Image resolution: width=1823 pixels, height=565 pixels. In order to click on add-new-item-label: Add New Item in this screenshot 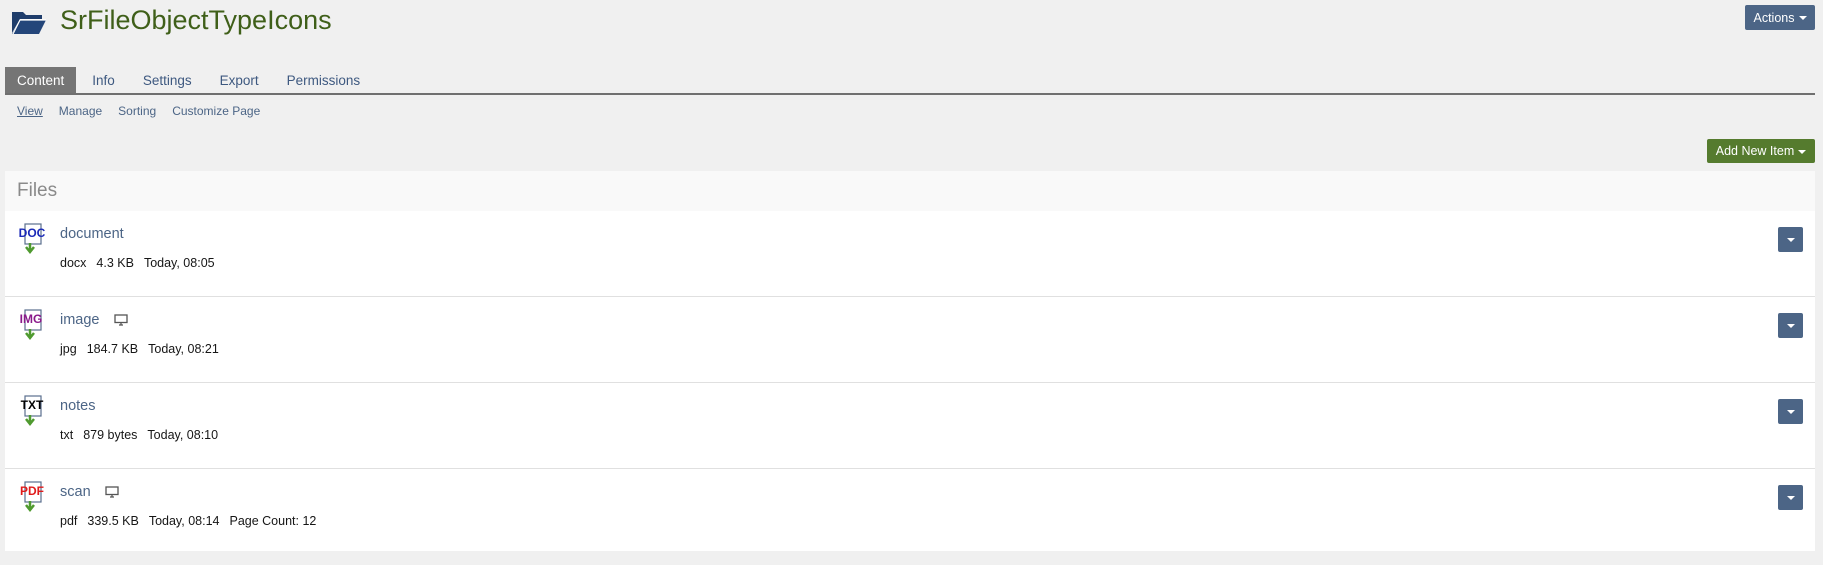, I will do `click(1755, 151)`.